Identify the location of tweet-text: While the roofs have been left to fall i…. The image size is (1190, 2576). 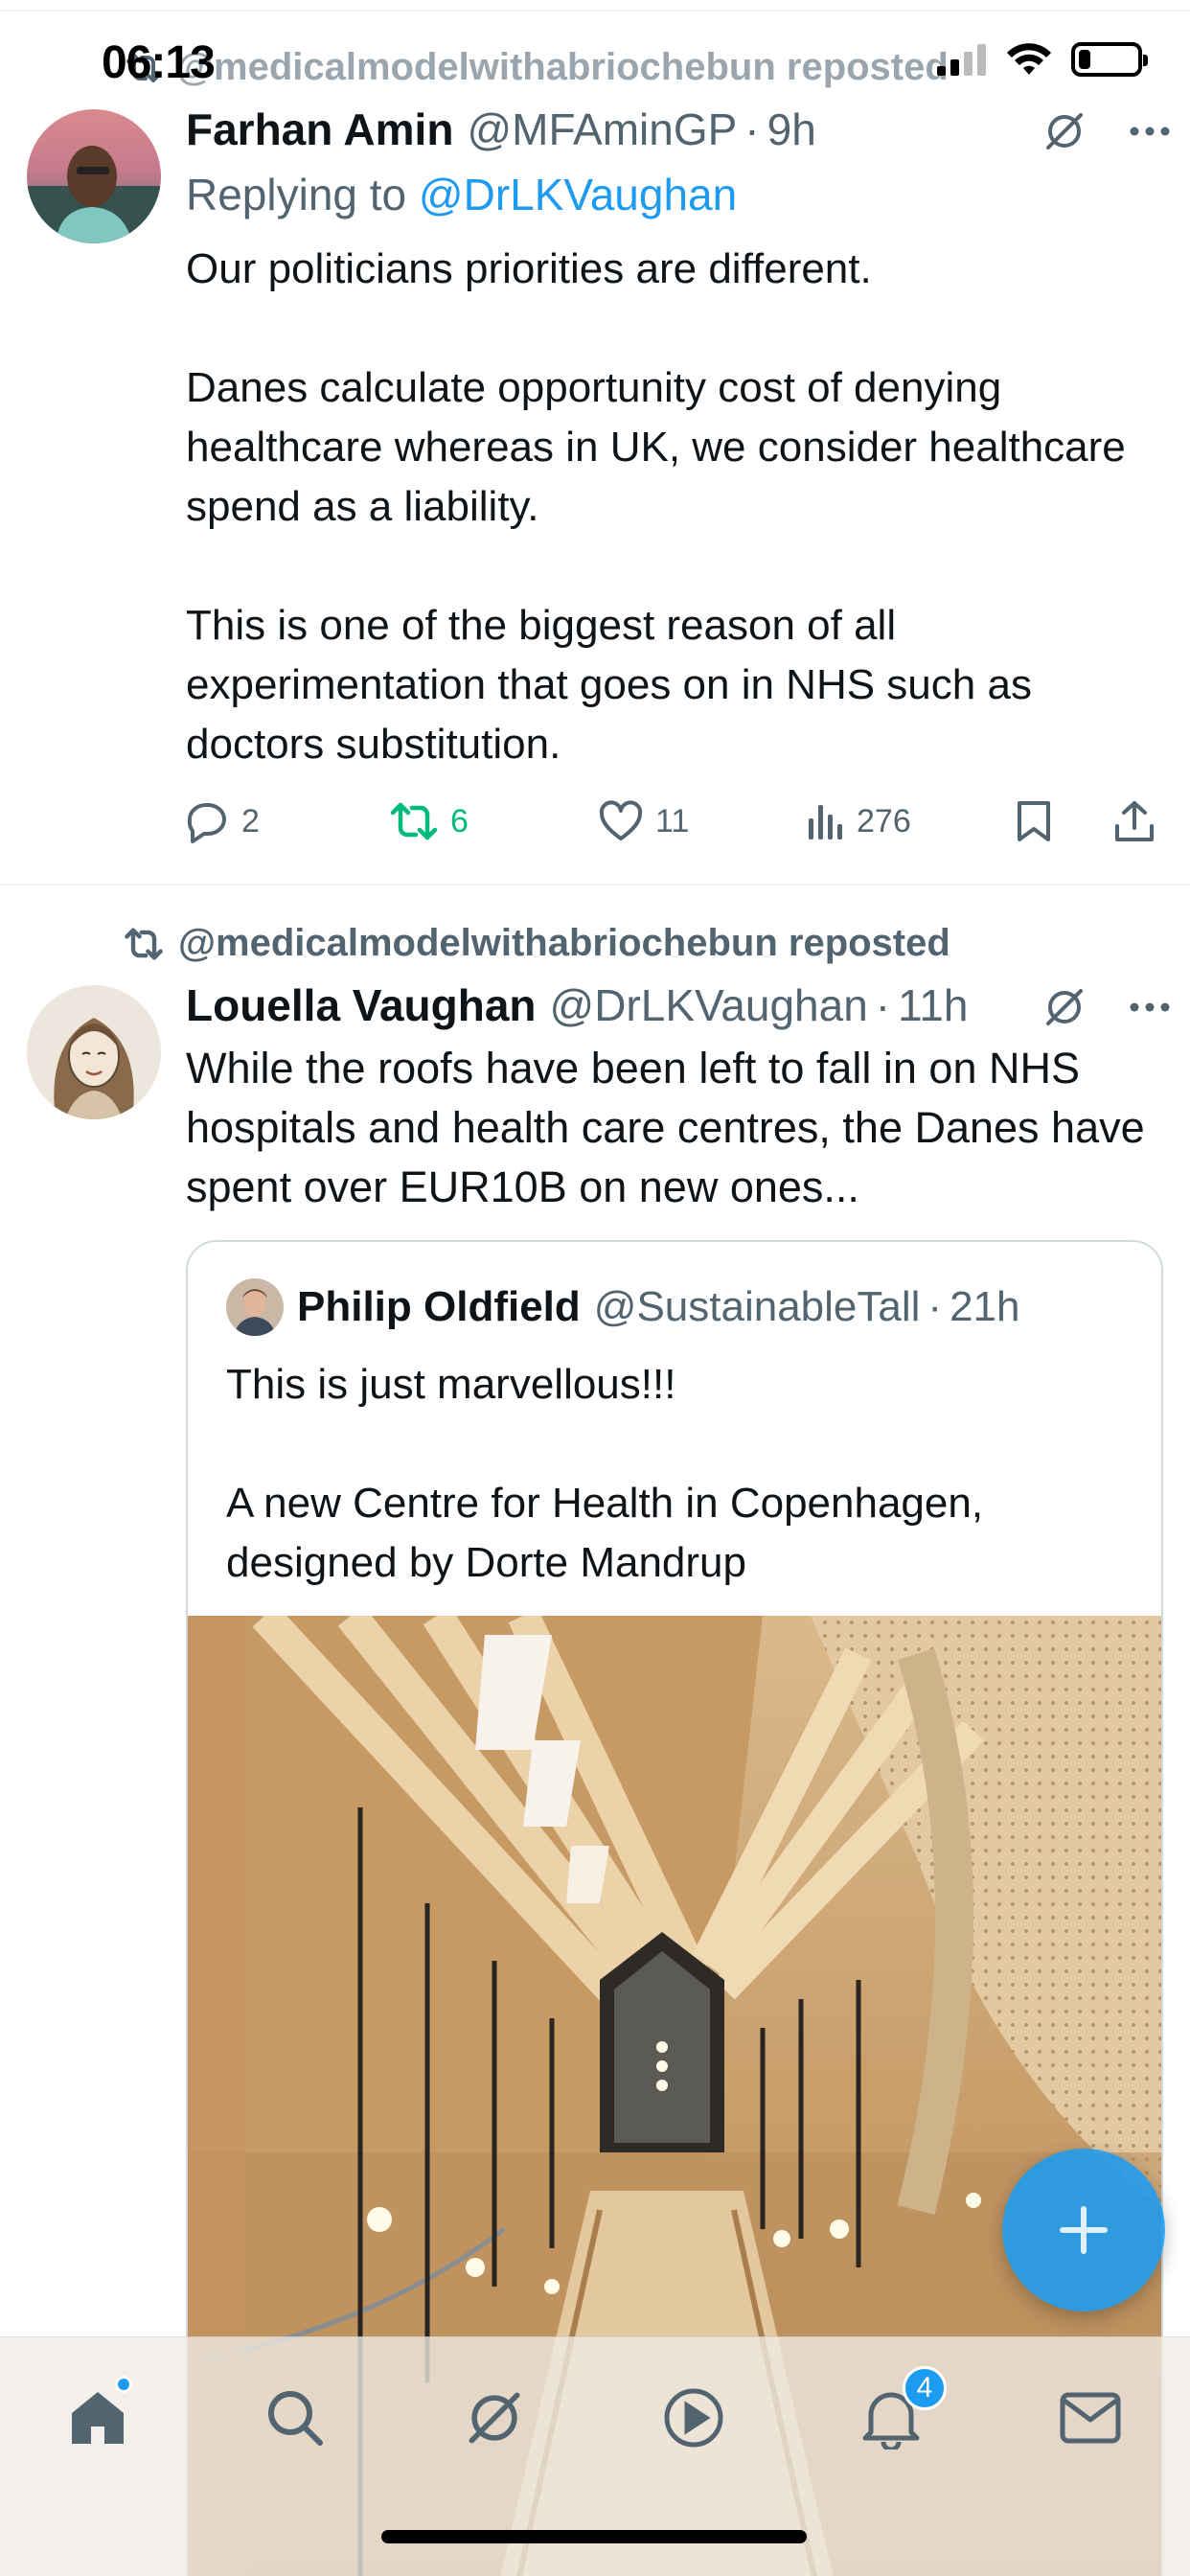
(666, 1127).